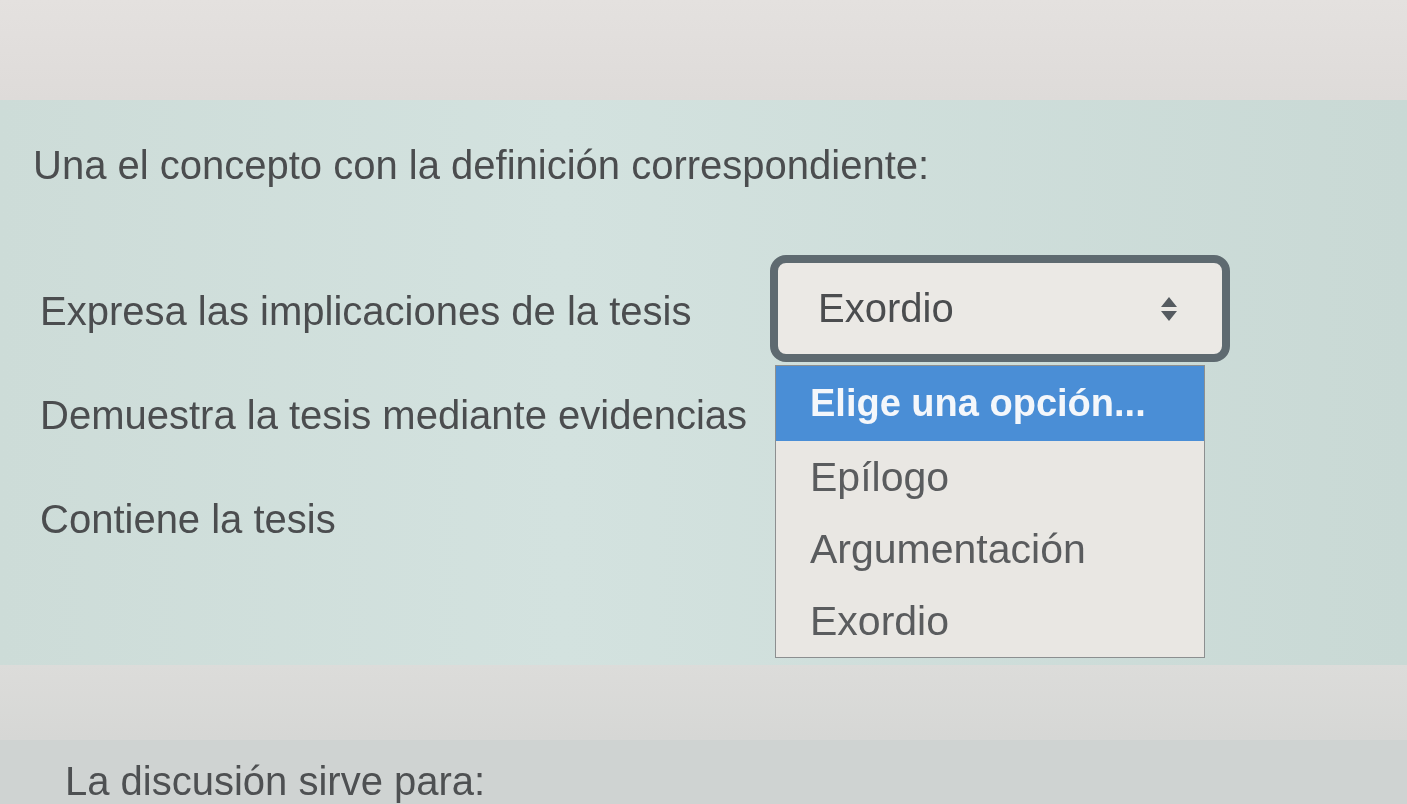 Image resolution: width=1407 pixels, height=804 pixels. I want to click on dropdown-option: Exordio, so click(990, 621).